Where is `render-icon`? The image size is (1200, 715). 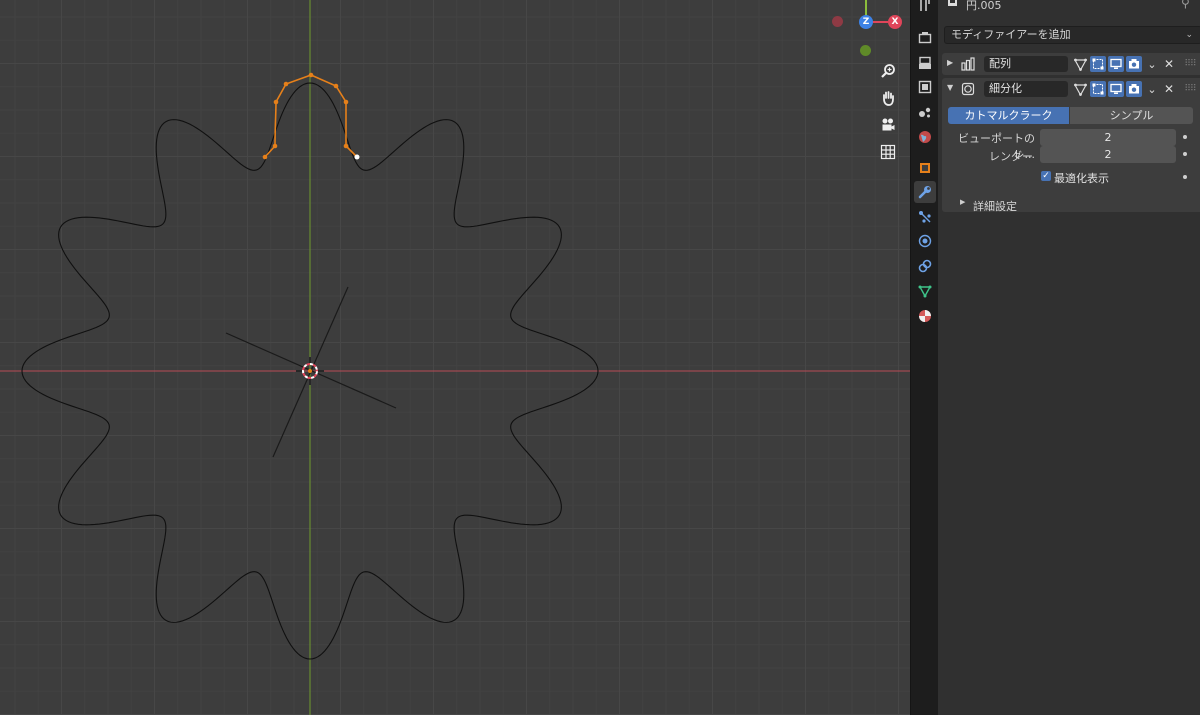 render-icon is located at coordinates (925, 38).